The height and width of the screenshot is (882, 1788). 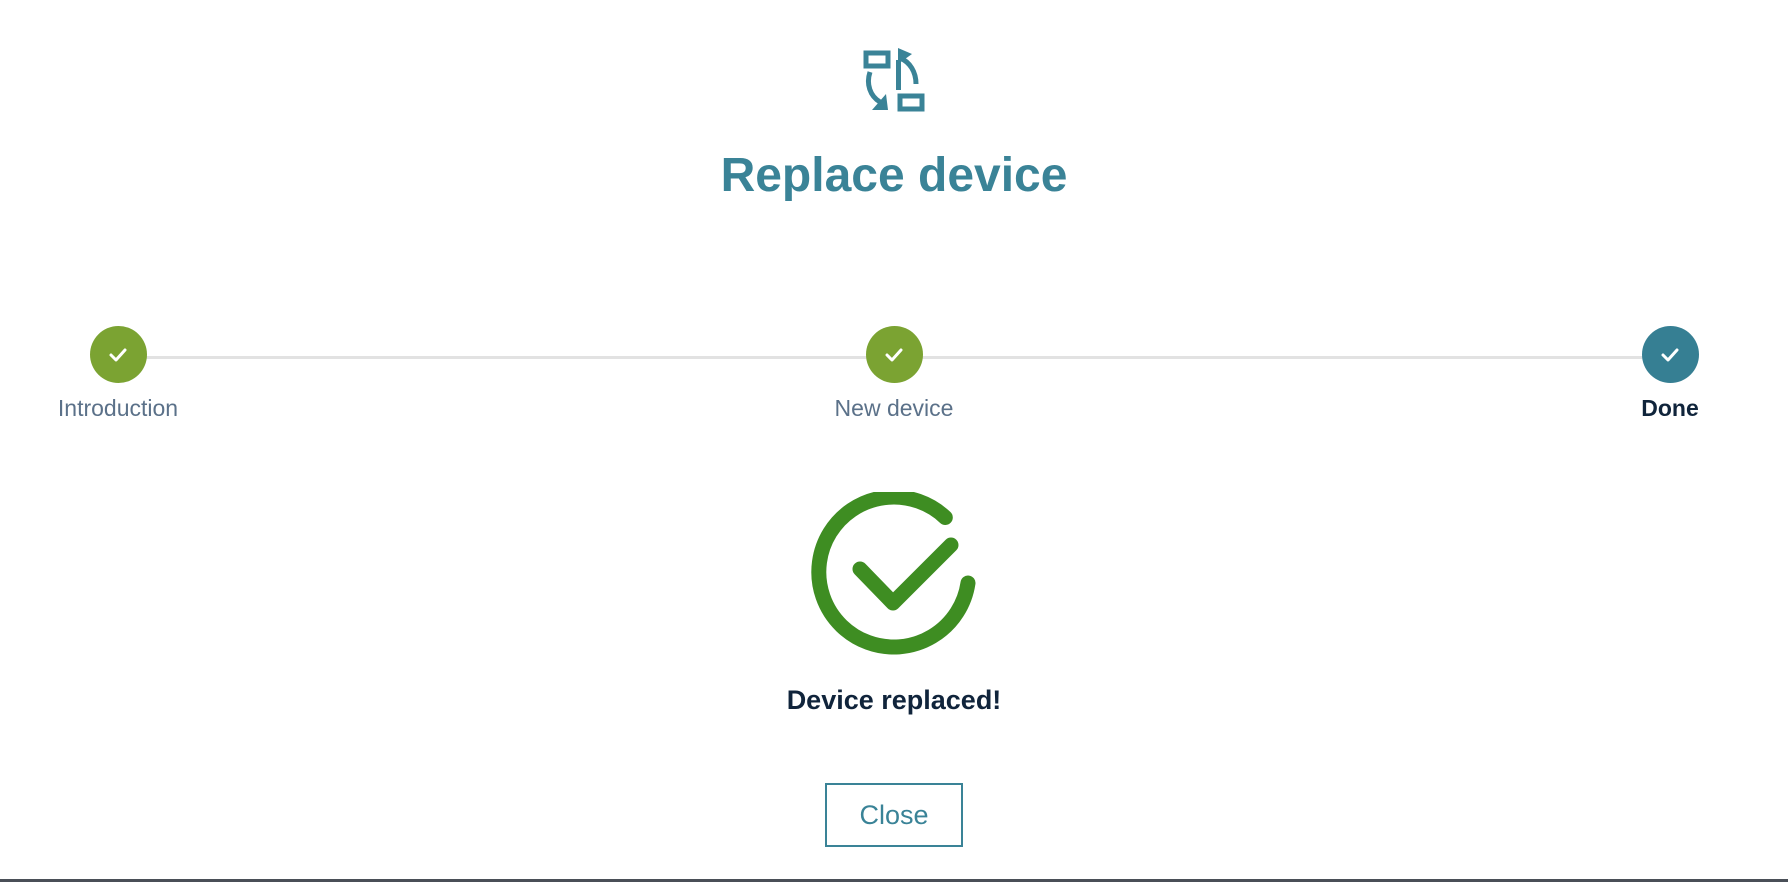 I want to click on step-done-label: Done, so click(x=1670, y=408).